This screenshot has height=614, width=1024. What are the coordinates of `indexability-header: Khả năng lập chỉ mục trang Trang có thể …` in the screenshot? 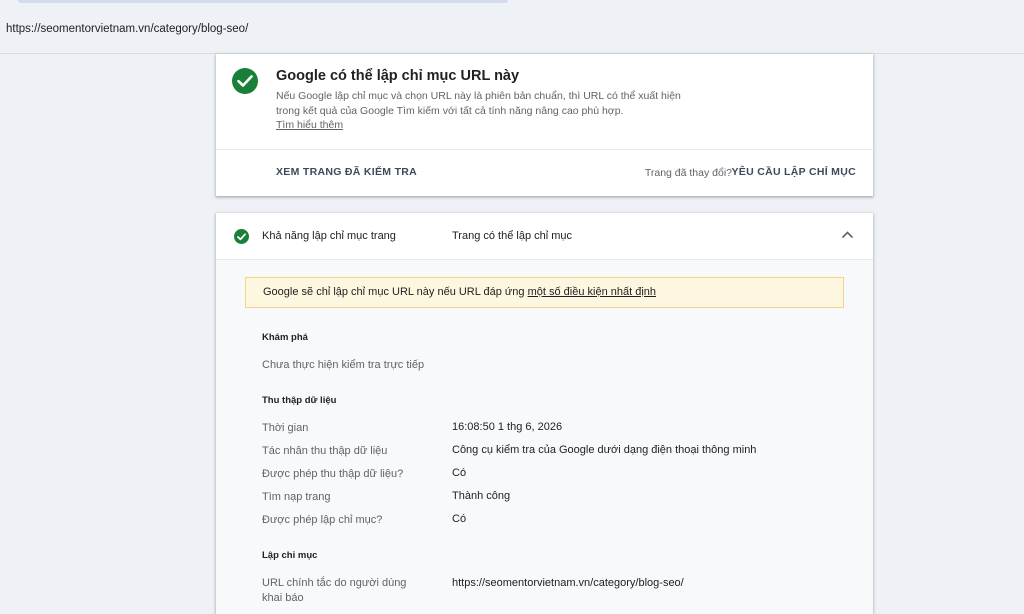 It's located at (544, 236).